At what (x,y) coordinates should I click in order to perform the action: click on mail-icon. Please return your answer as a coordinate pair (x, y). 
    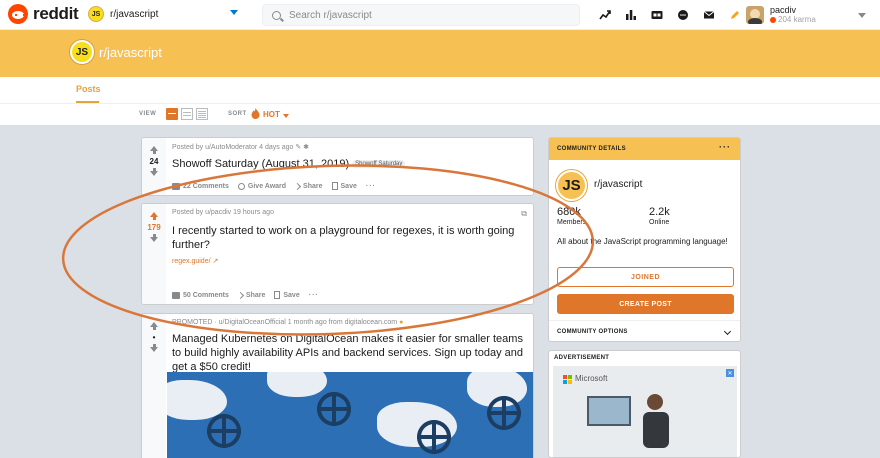
    Looking at the image, I should click on (709, 15).